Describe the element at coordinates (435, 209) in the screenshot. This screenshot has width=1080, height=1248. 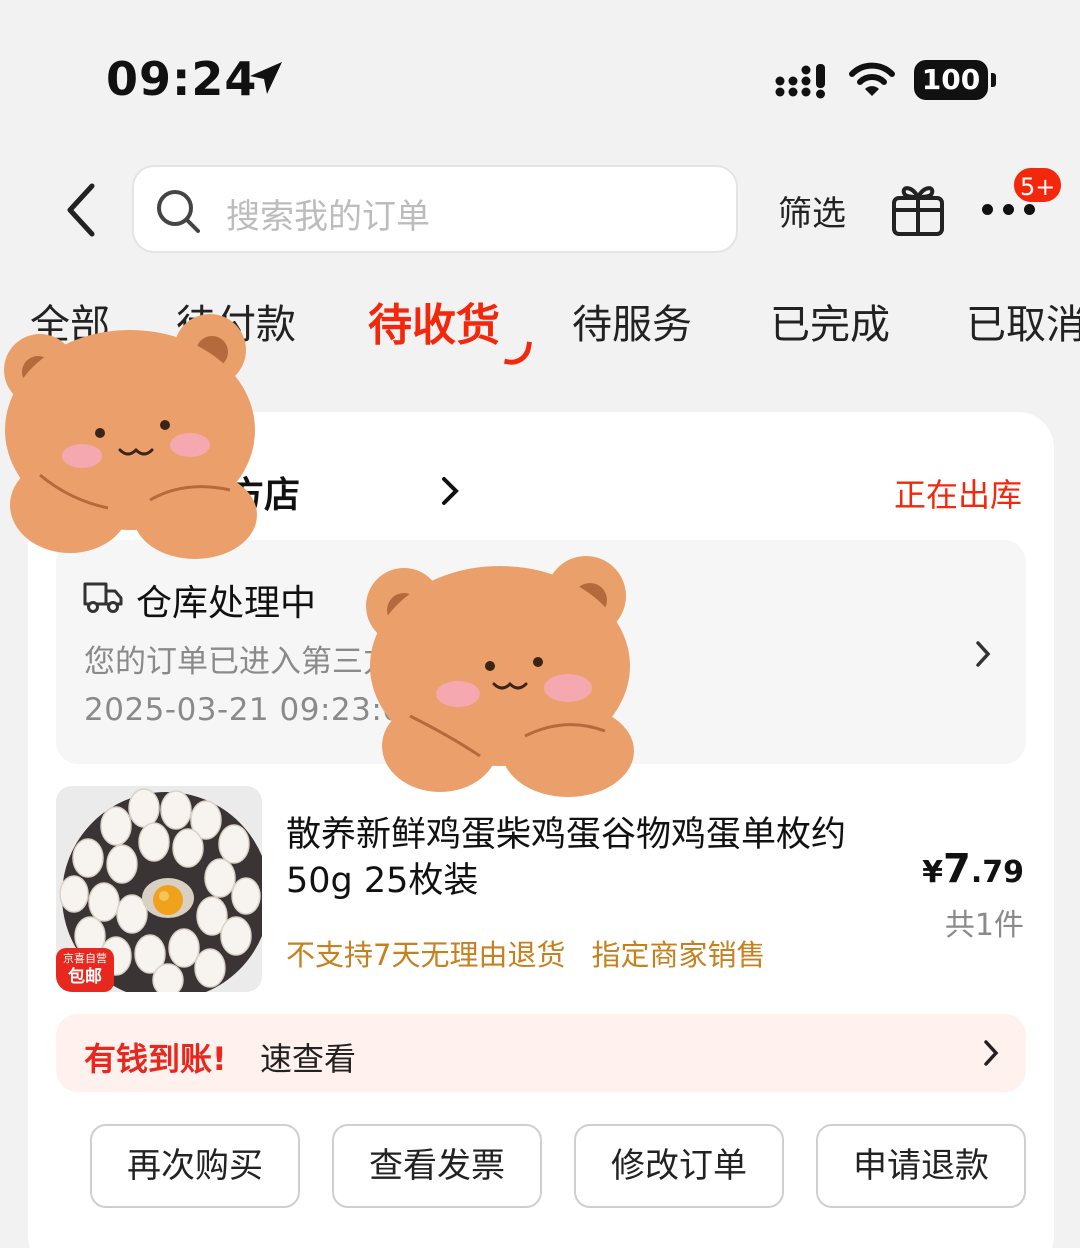
I see `search-input: 搜索我的订单` at that location.